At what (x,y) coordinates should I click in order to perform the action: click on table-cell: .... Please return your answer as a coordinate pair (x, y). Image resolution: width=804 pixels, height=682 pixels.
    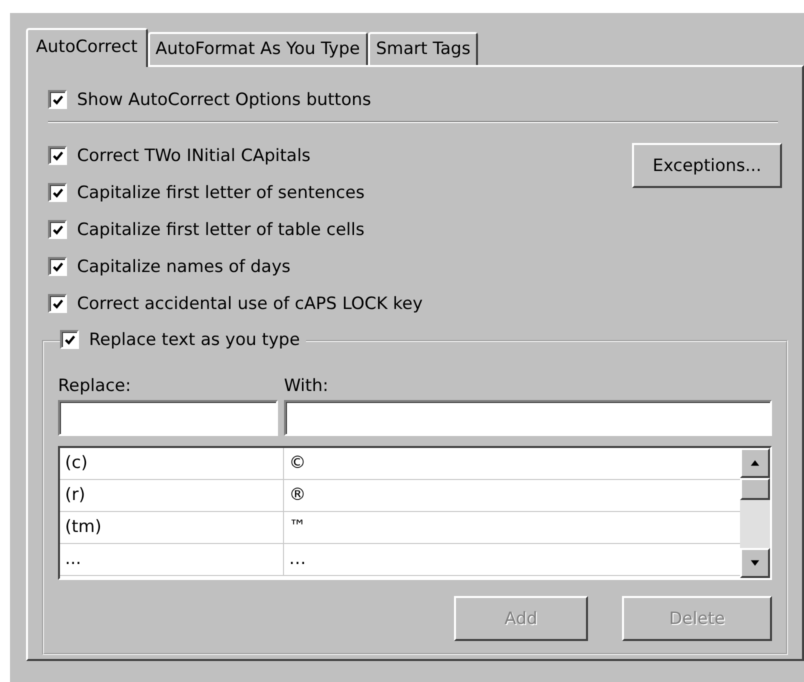
    Looking at the image, I should click on (172, 559).